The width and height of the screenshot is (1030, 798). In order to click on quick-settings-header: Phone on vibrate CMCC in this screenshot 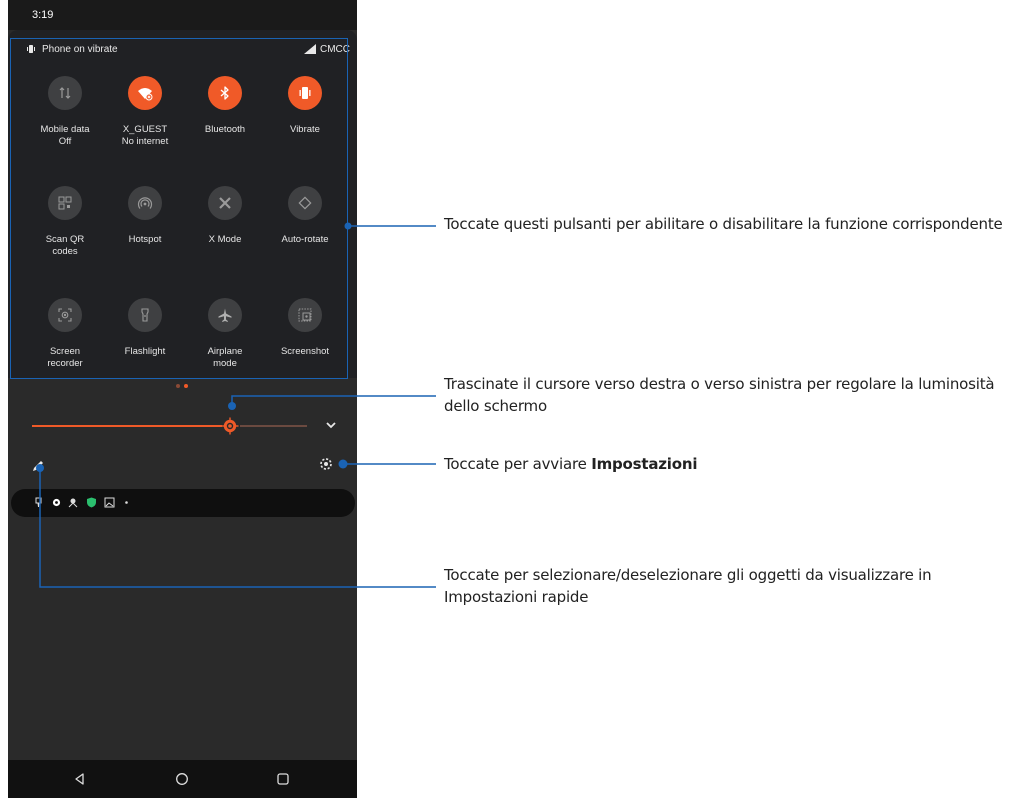, I will do `click(182, 50)`.